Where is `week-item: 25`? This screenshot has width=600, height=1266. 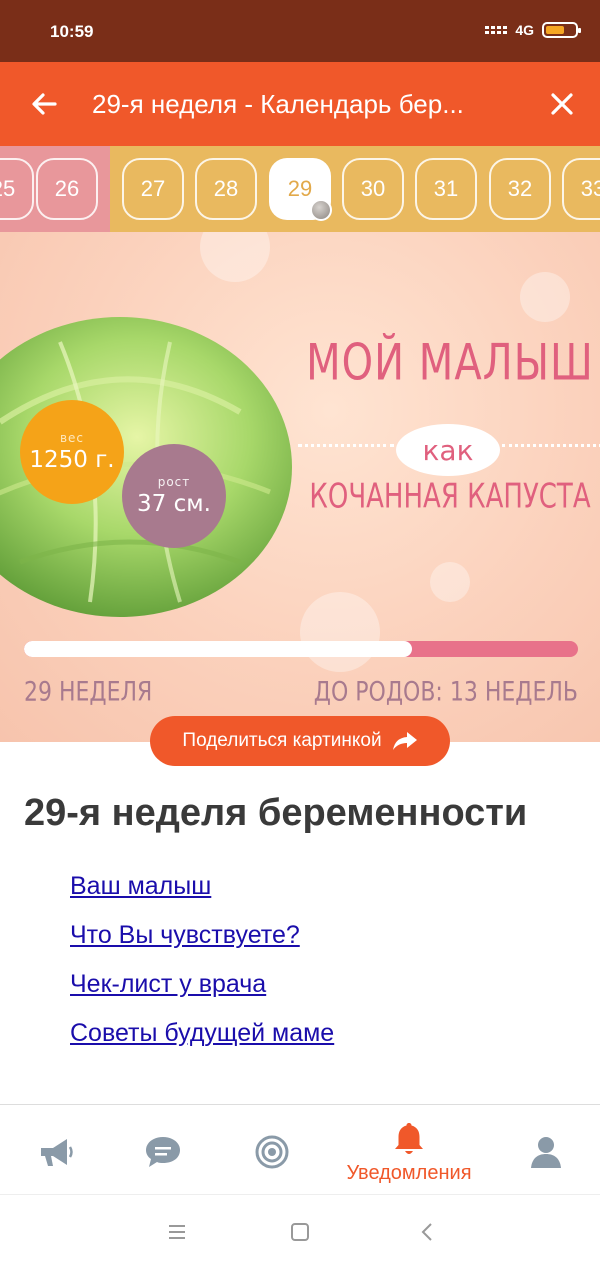
week-item: 25 is located at coordinates (17, 189).